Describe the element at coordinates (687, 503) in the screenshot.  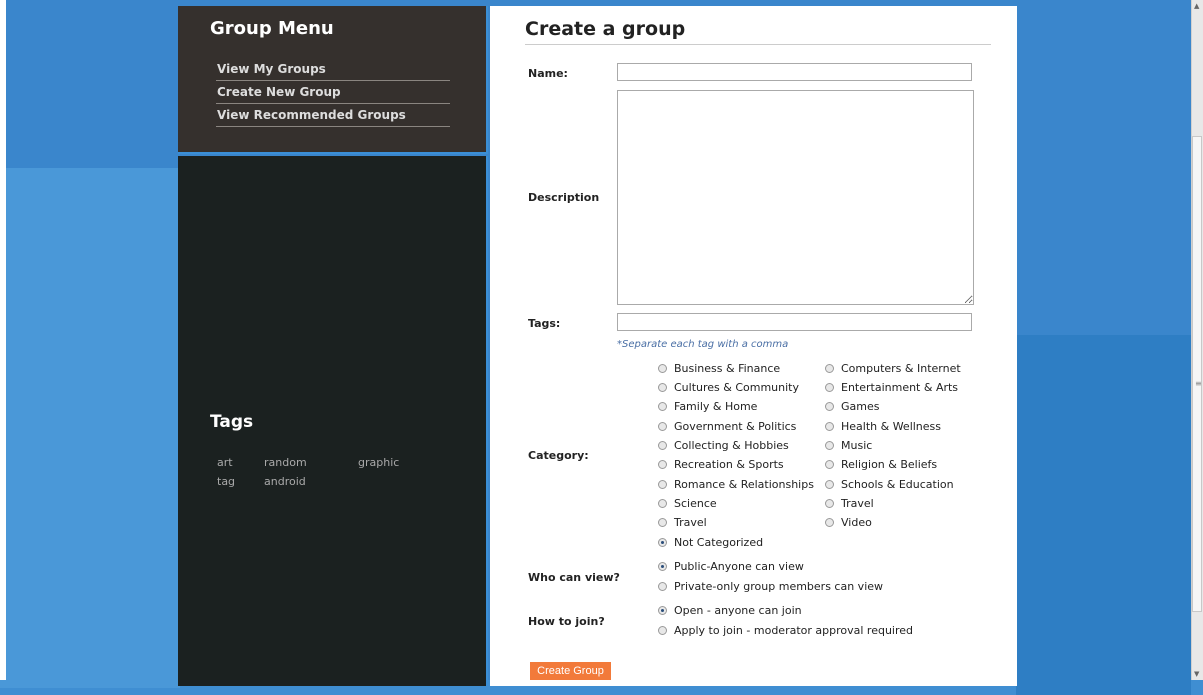
I see `category-option: Science` at that location.